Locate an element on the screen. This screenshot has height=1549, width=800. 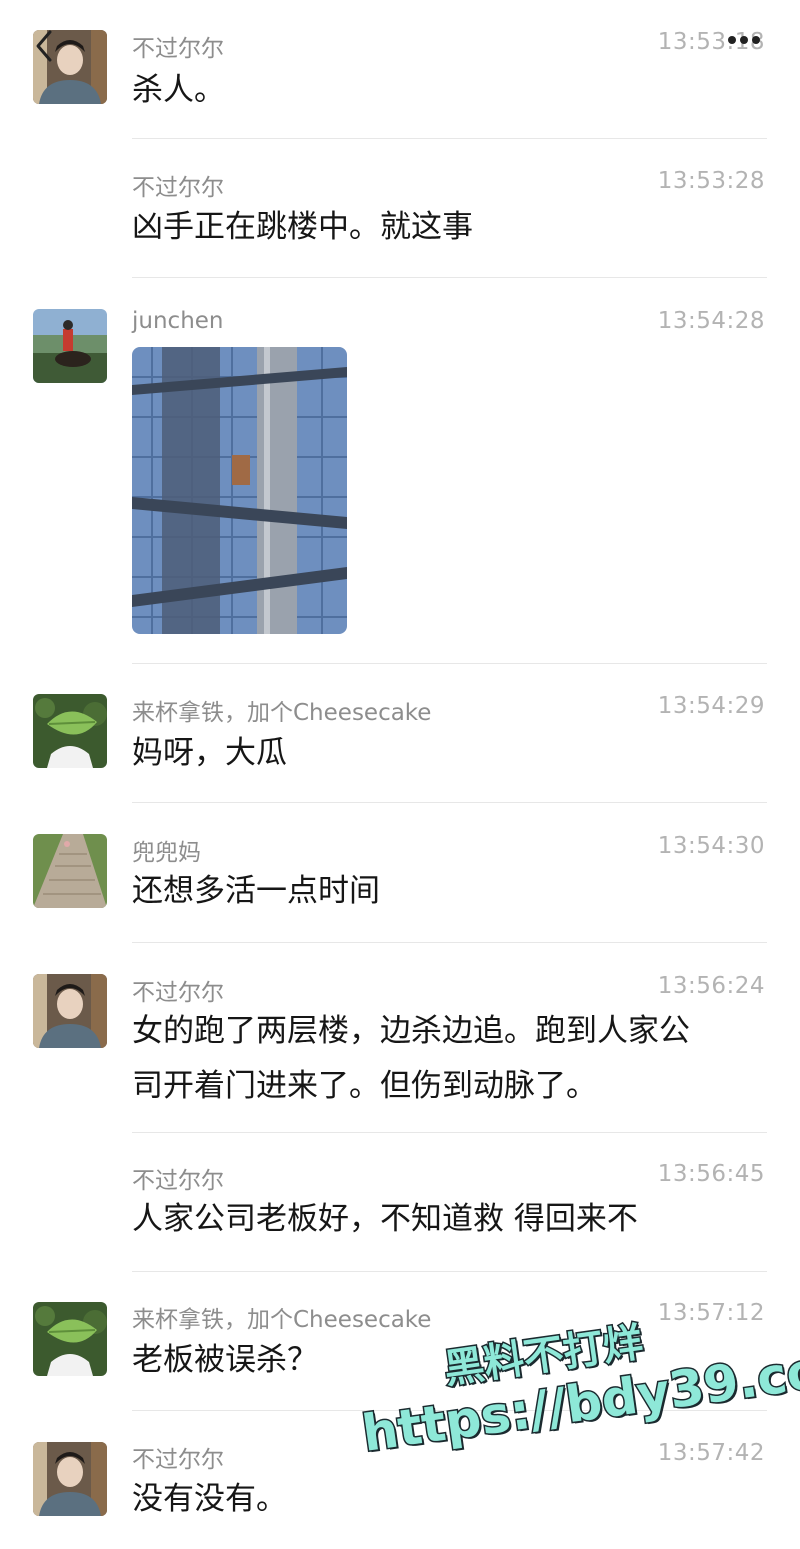
sender-name: junchen is located at coordinates (178, 321).